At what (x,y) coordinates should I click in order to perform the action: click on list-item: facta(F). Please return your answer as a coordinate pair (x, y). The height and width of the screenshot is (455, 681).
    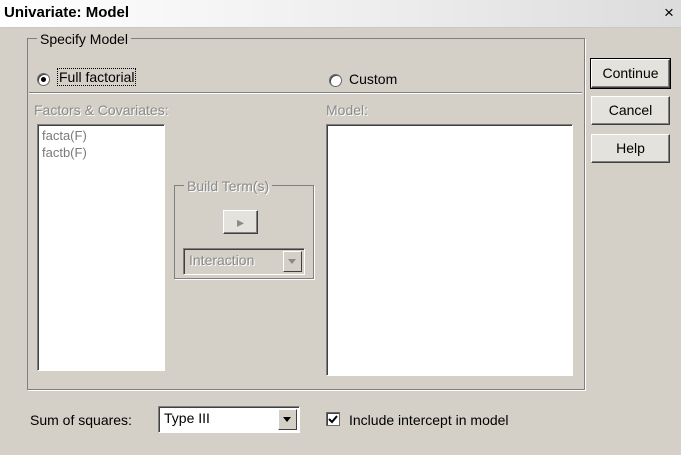
    Looking at the image, I should click on (64, 135).